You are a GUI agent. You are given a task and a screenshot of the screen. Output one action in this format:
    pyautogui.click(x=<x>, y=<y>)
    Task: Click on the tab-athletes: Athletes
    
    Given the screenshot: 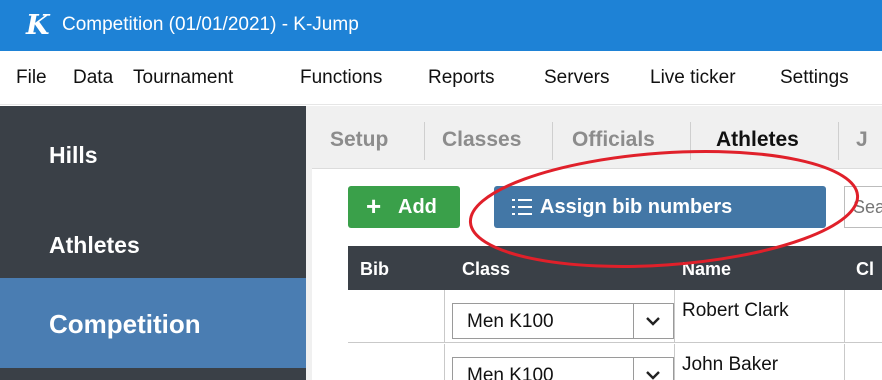 What is the action you would take?
    pyautogui.click(x=757, y=140)
    